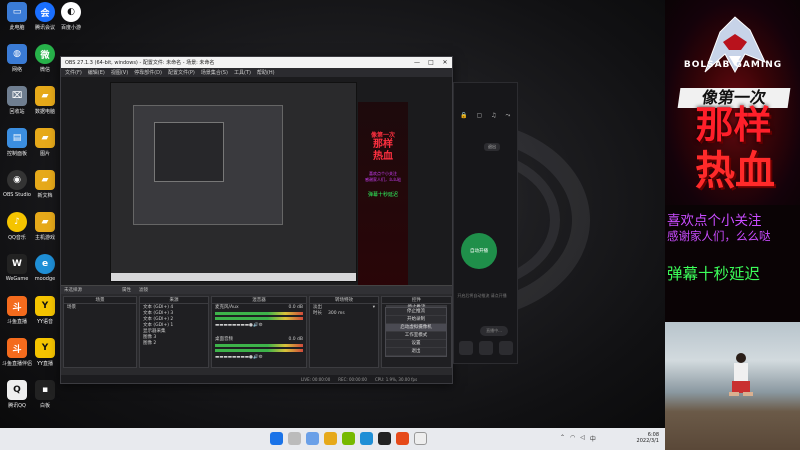  What do you see at coordinates (312, 438) in the screenshot?
I see `task-view-icon` at bounding box center [312, 438].